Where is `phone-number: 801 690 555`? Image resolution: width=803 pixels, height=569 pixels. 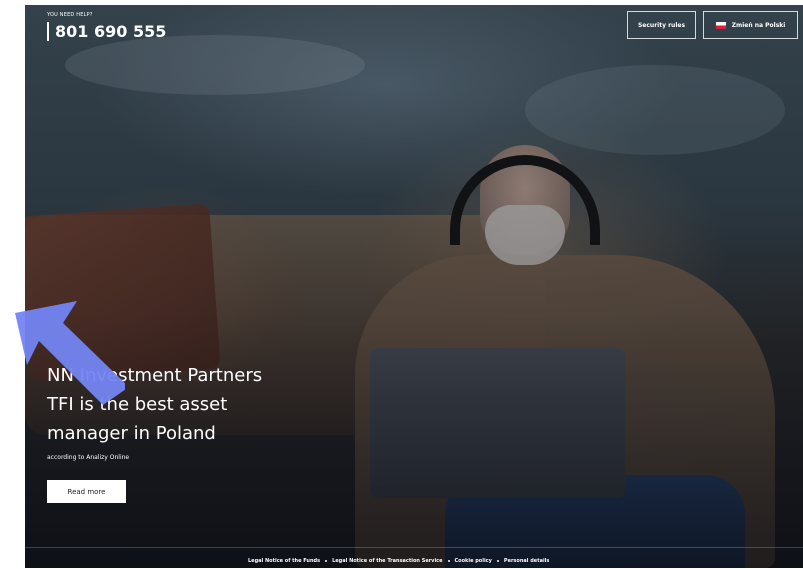
phone-number: 801 690 555 is located at coordinates (106, 31).